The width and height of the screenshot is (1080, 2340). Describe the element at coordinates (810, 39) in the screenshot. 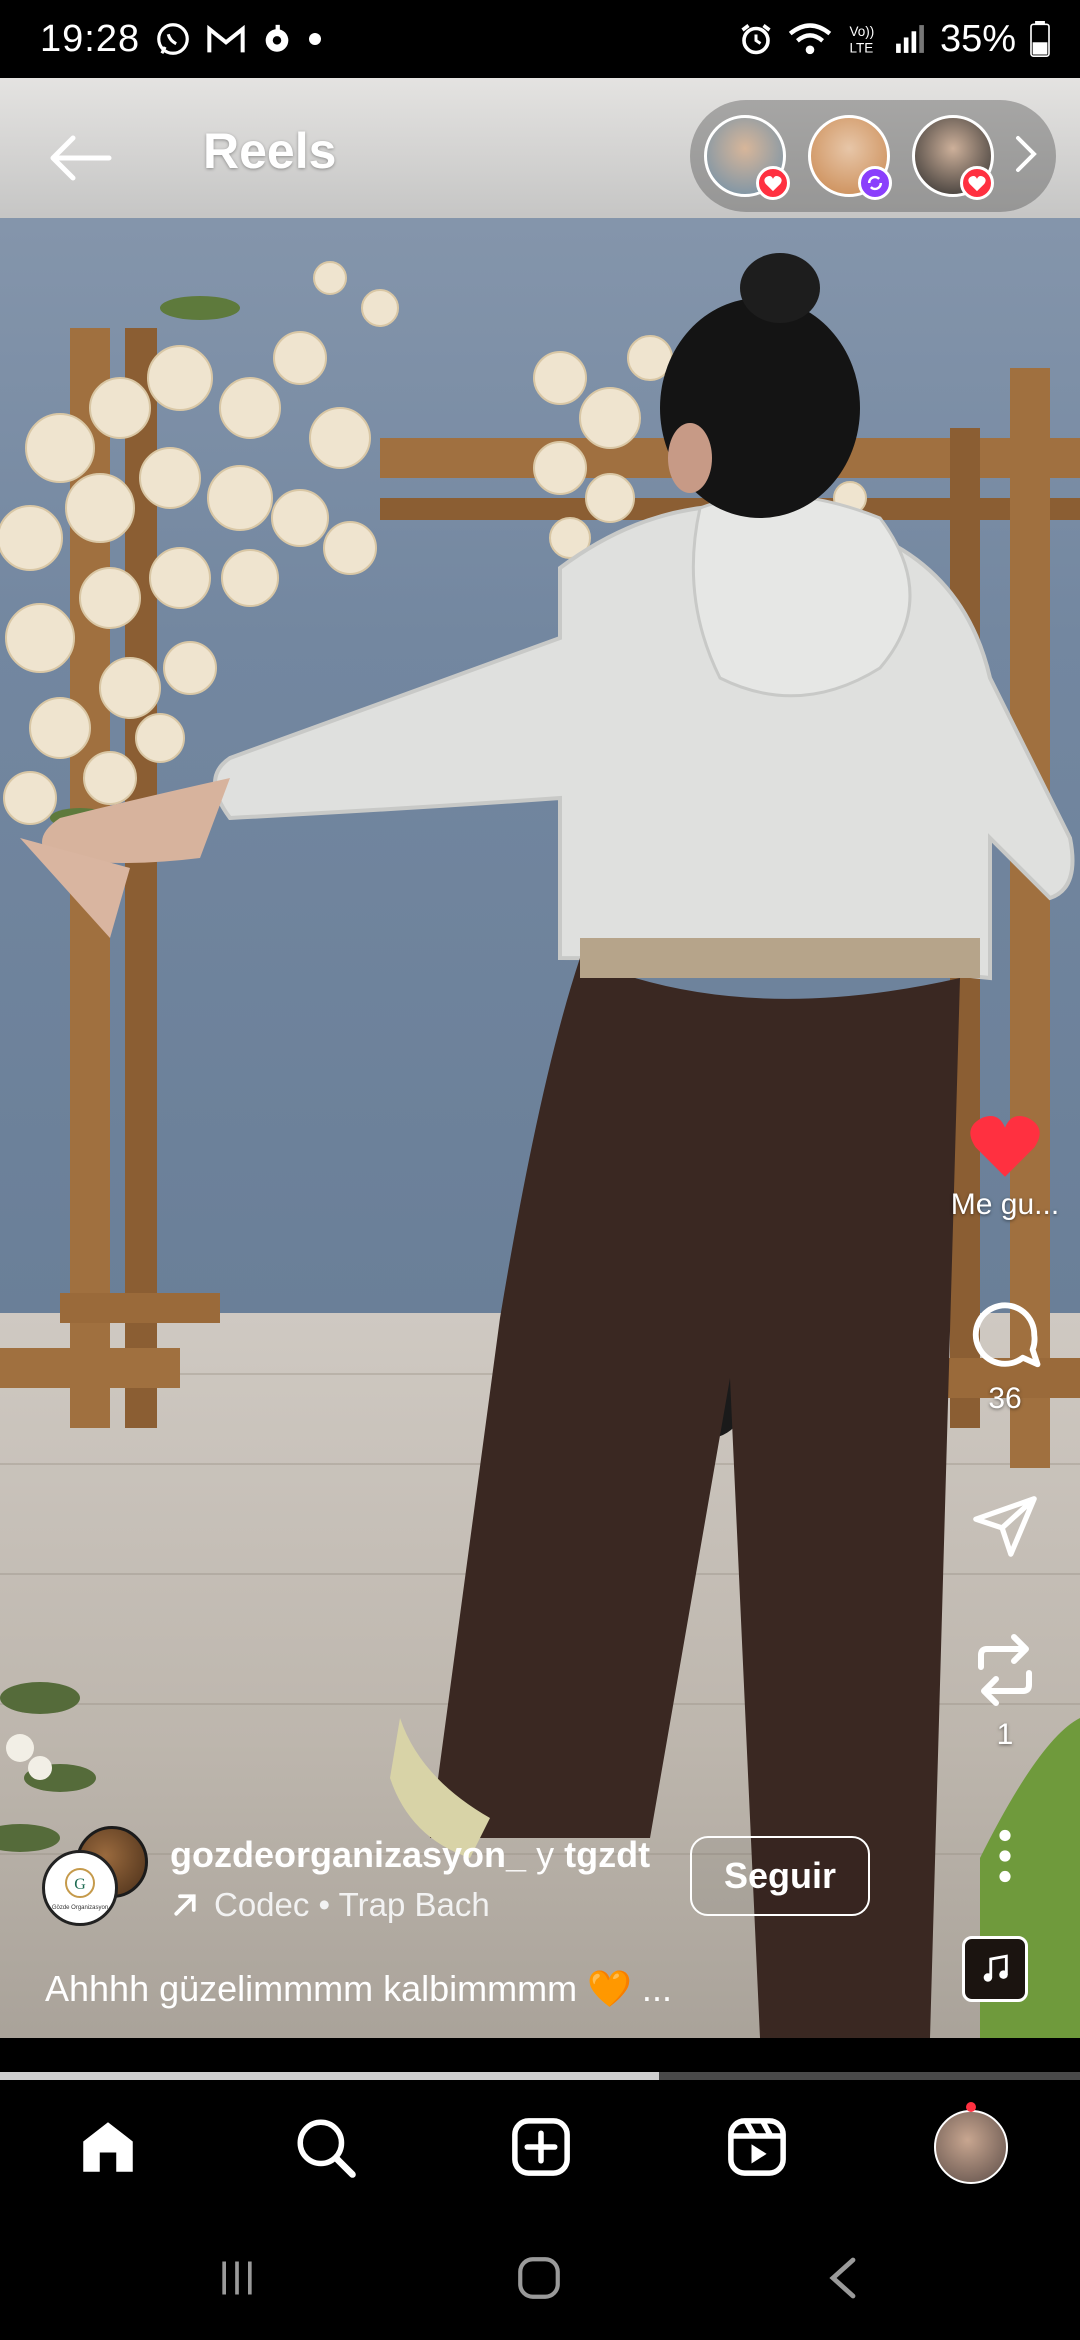

I see `wifi-icon` at that location.